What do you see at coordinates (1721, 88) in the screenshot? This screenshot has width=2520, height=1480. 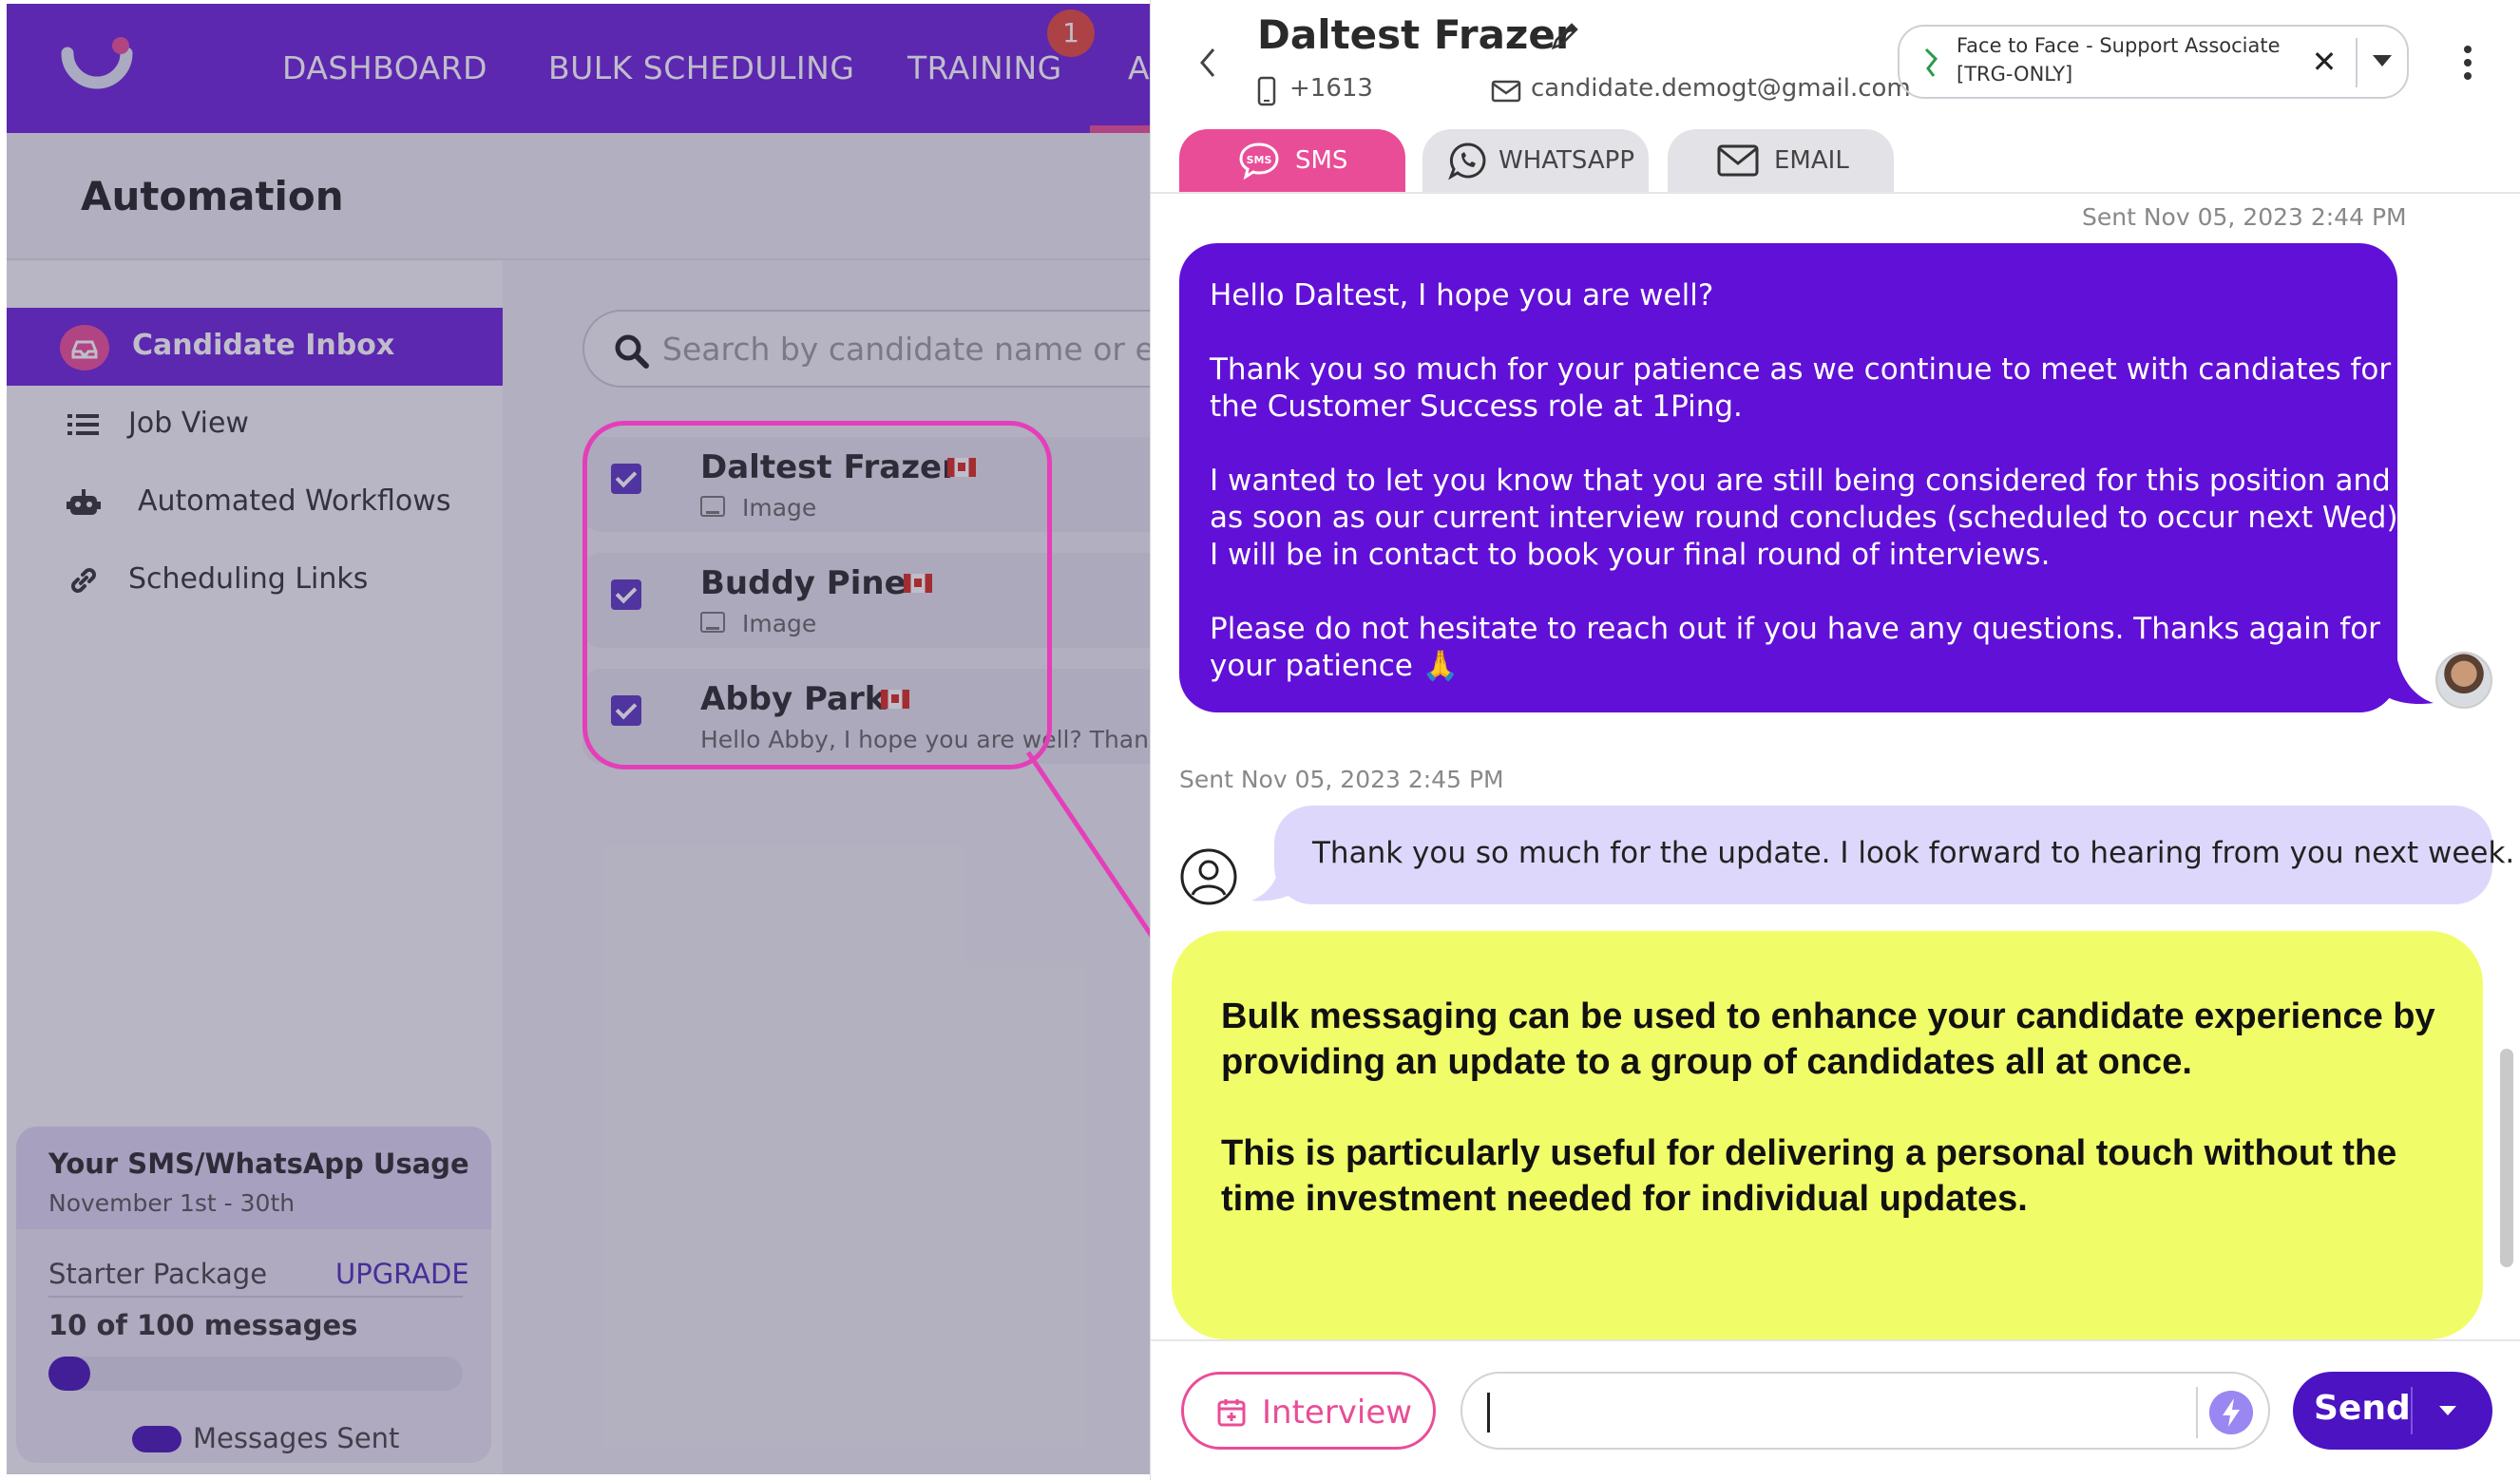 I see `candidate-email: candidate.demogt@gmail.com` at bounding box center [1721, 88].